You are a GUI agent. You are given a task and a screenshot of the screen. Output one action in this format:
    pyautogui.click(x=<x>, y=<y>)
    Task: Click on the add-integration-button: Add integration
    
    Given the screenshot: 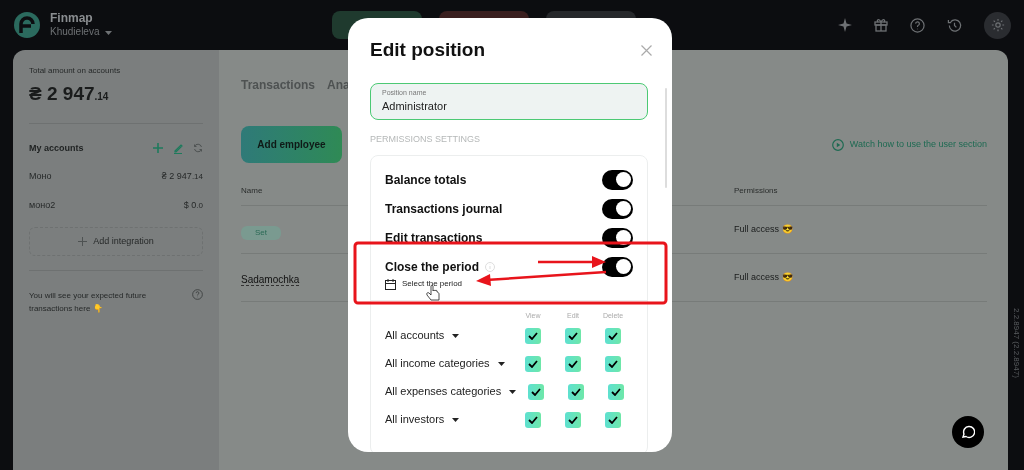 What is the action you would take?
    pyautogui.click(x=116, y=241)
    